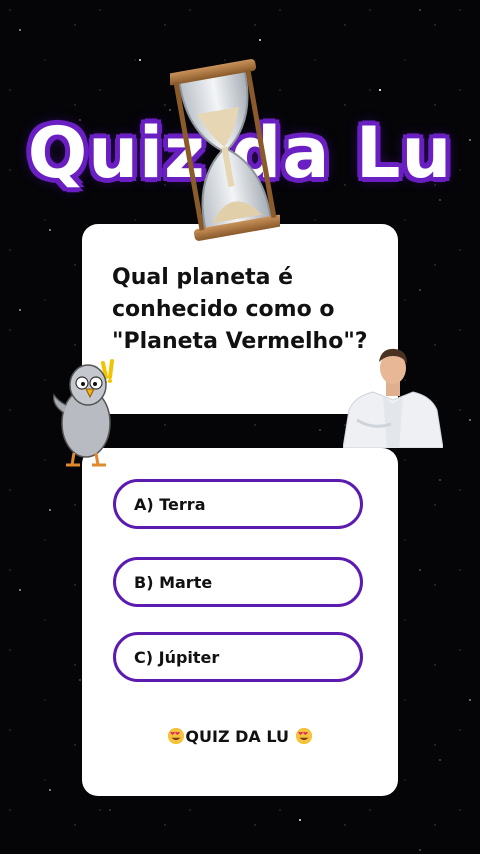 The width and height of the screenshot is (480, 854). Describe the element at coordinates (238, 582) in the screenshot. I see `option-b-button: B) Marte` at that location.